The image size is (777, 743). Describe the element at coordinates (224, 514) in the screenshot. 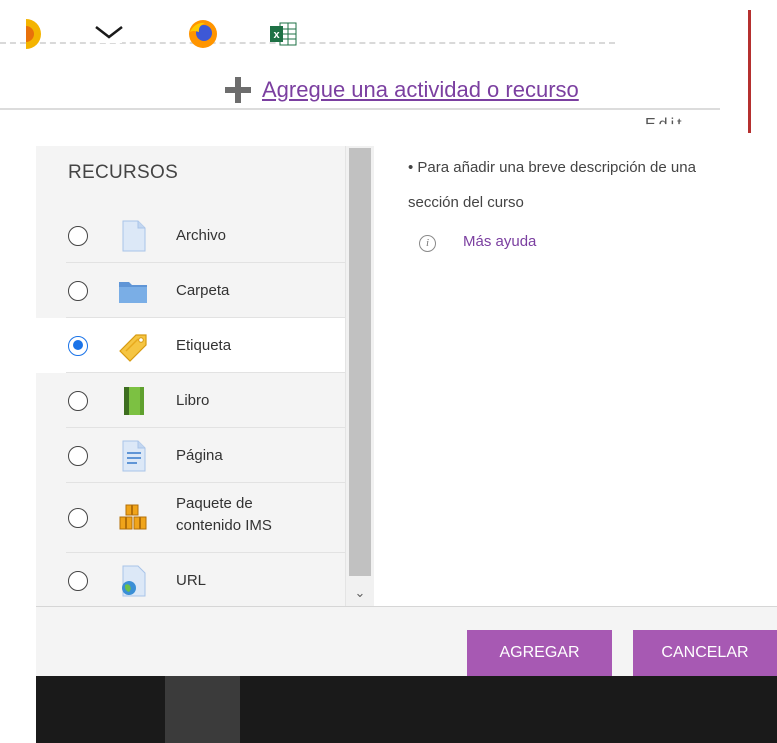

I see `item-label: Paquete de contenido IMS` at that location.